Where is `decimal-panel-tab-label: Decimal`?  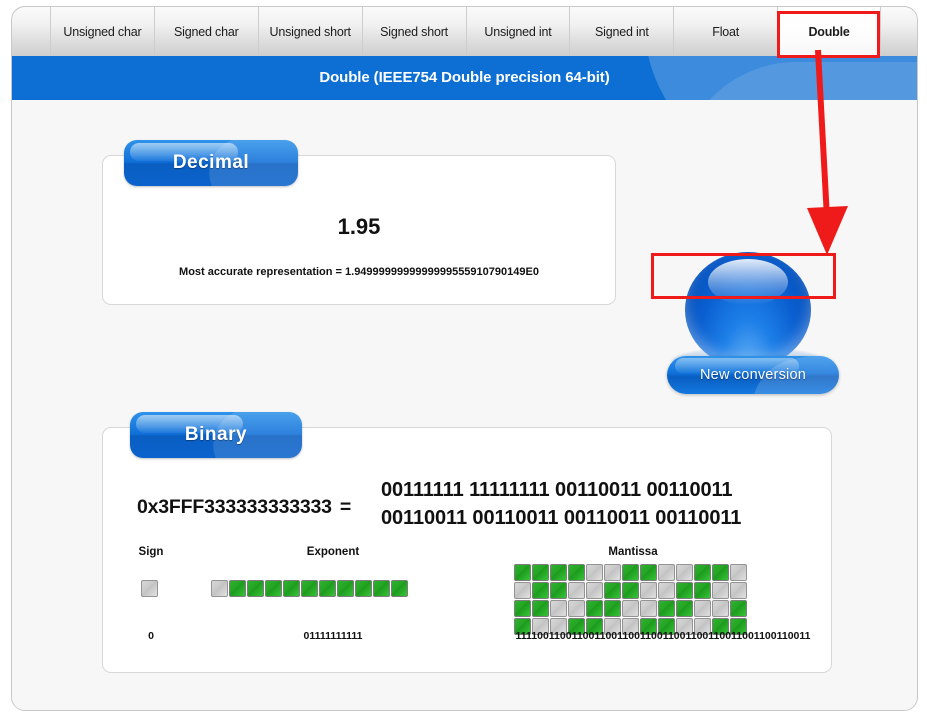
decimal-panel-tab-label: Decimal is located at coordinates (211, 162).